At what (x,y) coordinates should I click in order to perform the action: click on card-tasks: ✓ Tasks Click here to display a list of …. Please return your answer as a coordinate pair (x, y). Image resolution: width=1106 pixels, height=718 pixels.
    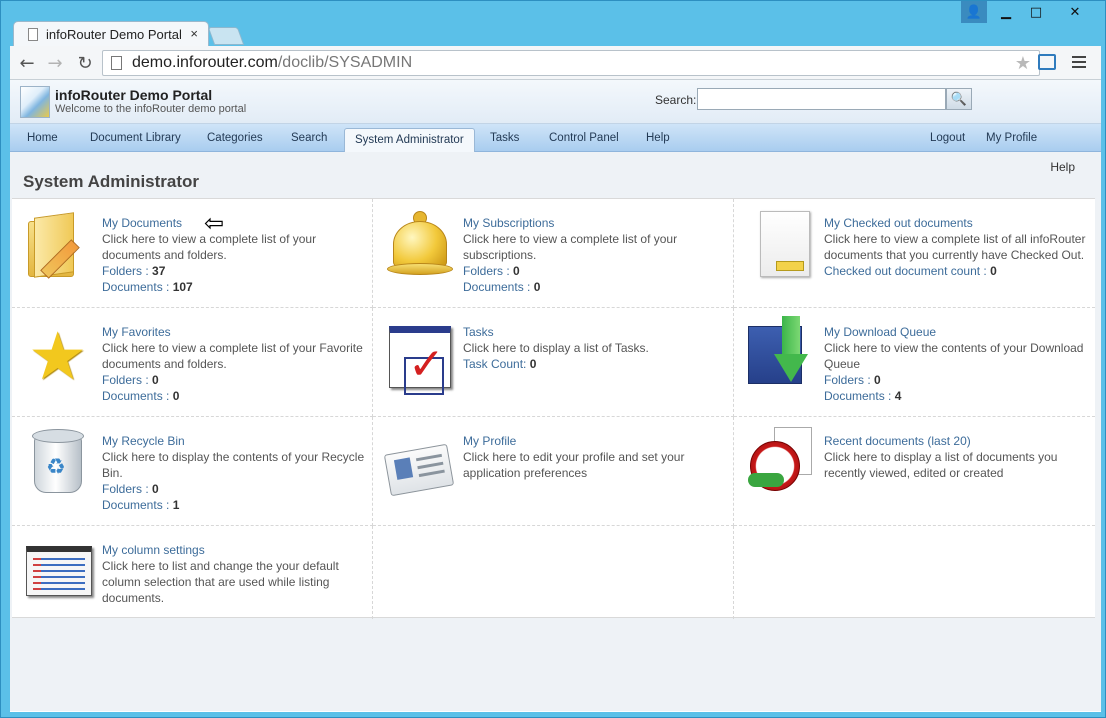
    Looking at the image, I should click on (553, 362).